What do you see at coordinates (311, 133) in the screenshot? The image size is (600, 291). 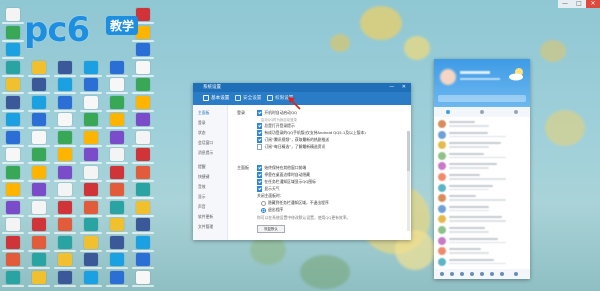 I see `option-mobile-login: 有成功登录的QQ手机版(仅支持Android QQ5.1及以上版本)` at bounding box center [311, 133].